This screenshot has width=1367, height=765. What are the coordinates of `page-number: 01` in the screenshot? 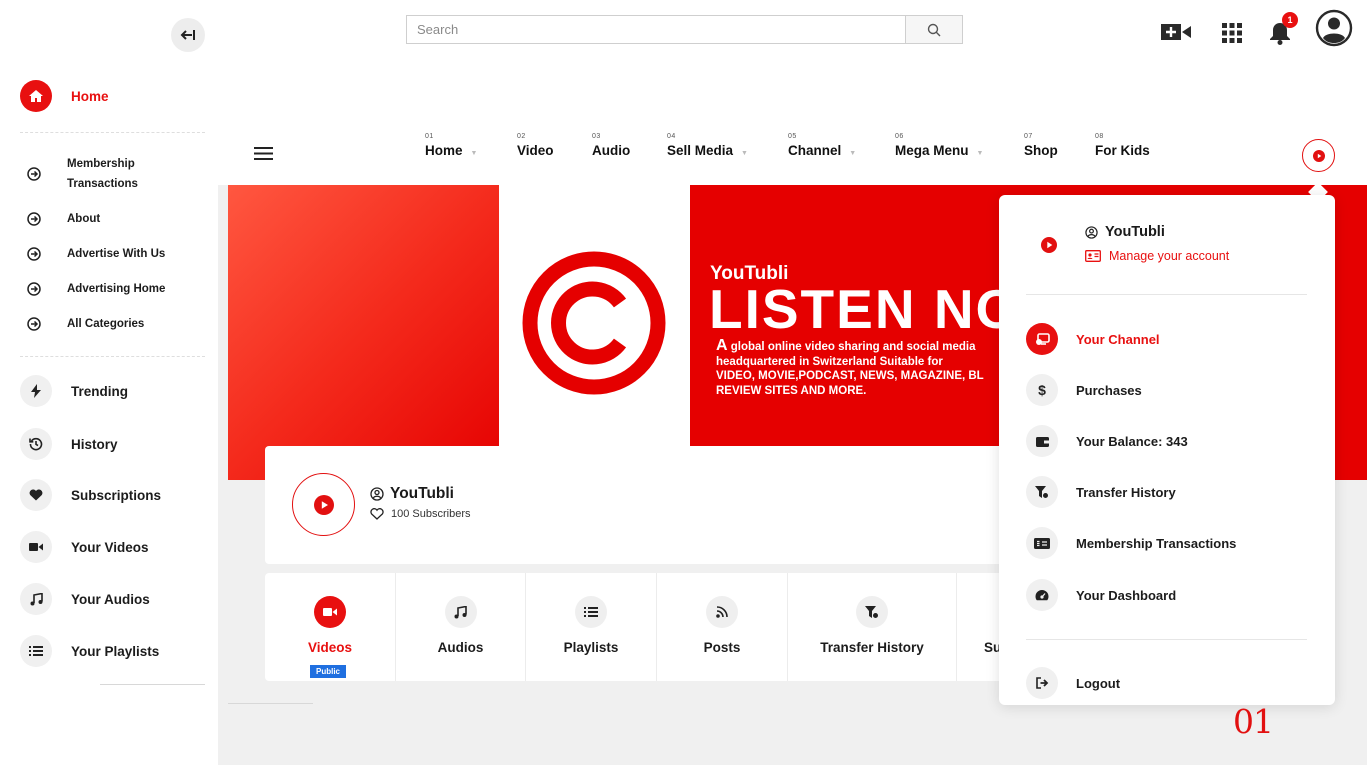 It's located at (1253, 721).